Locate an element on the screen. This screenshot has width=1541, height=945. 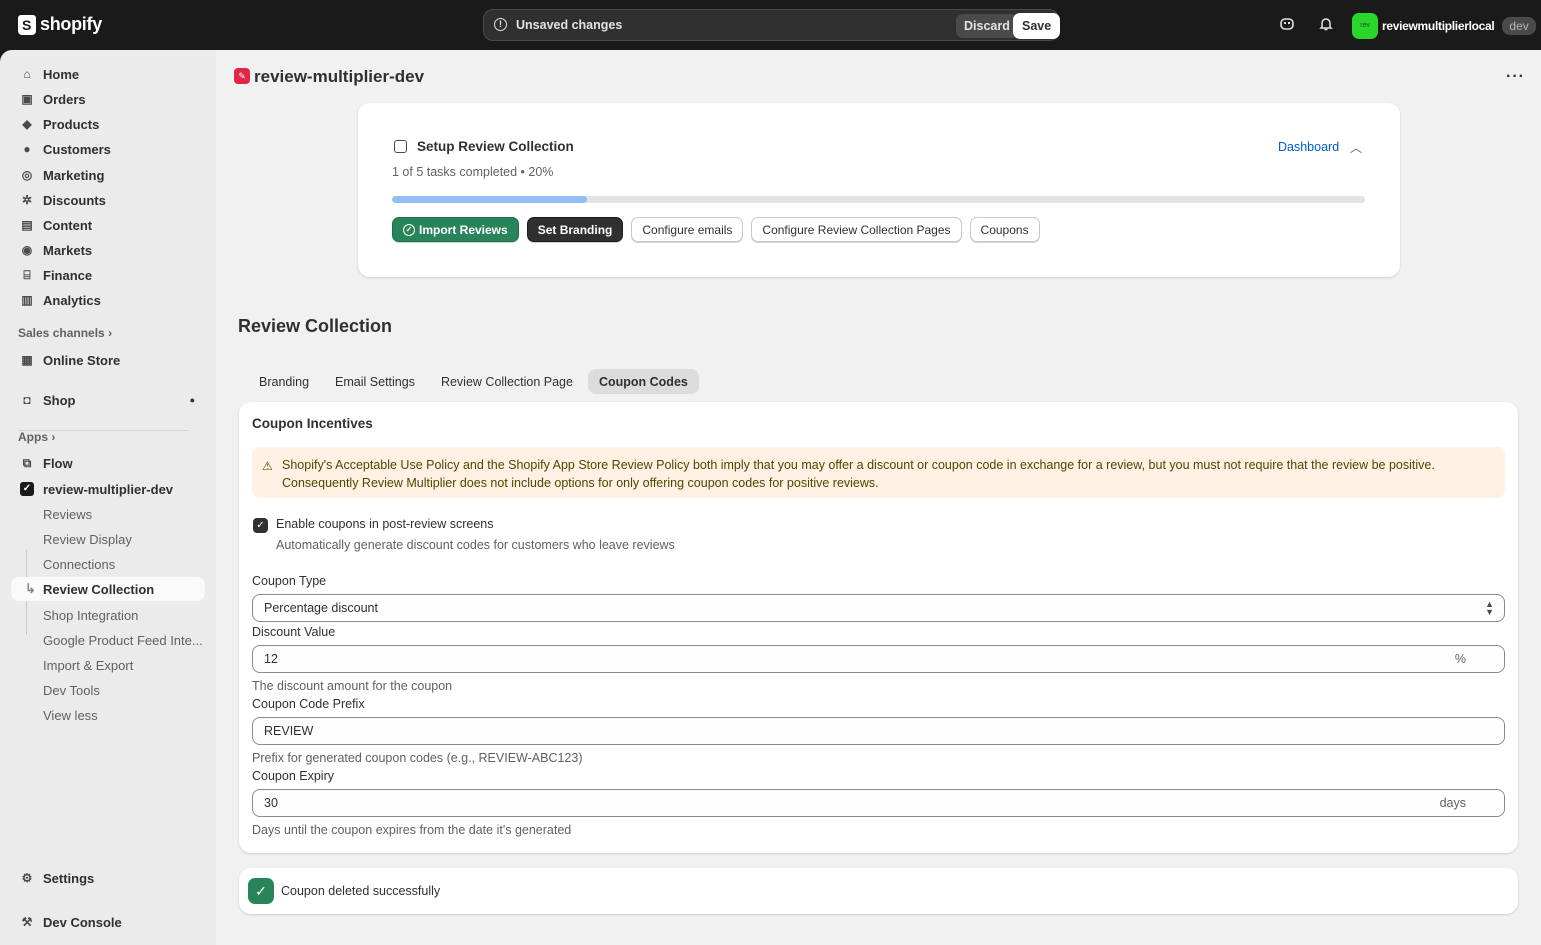
tab-branding: Branding is located at coordinates (284, 381).